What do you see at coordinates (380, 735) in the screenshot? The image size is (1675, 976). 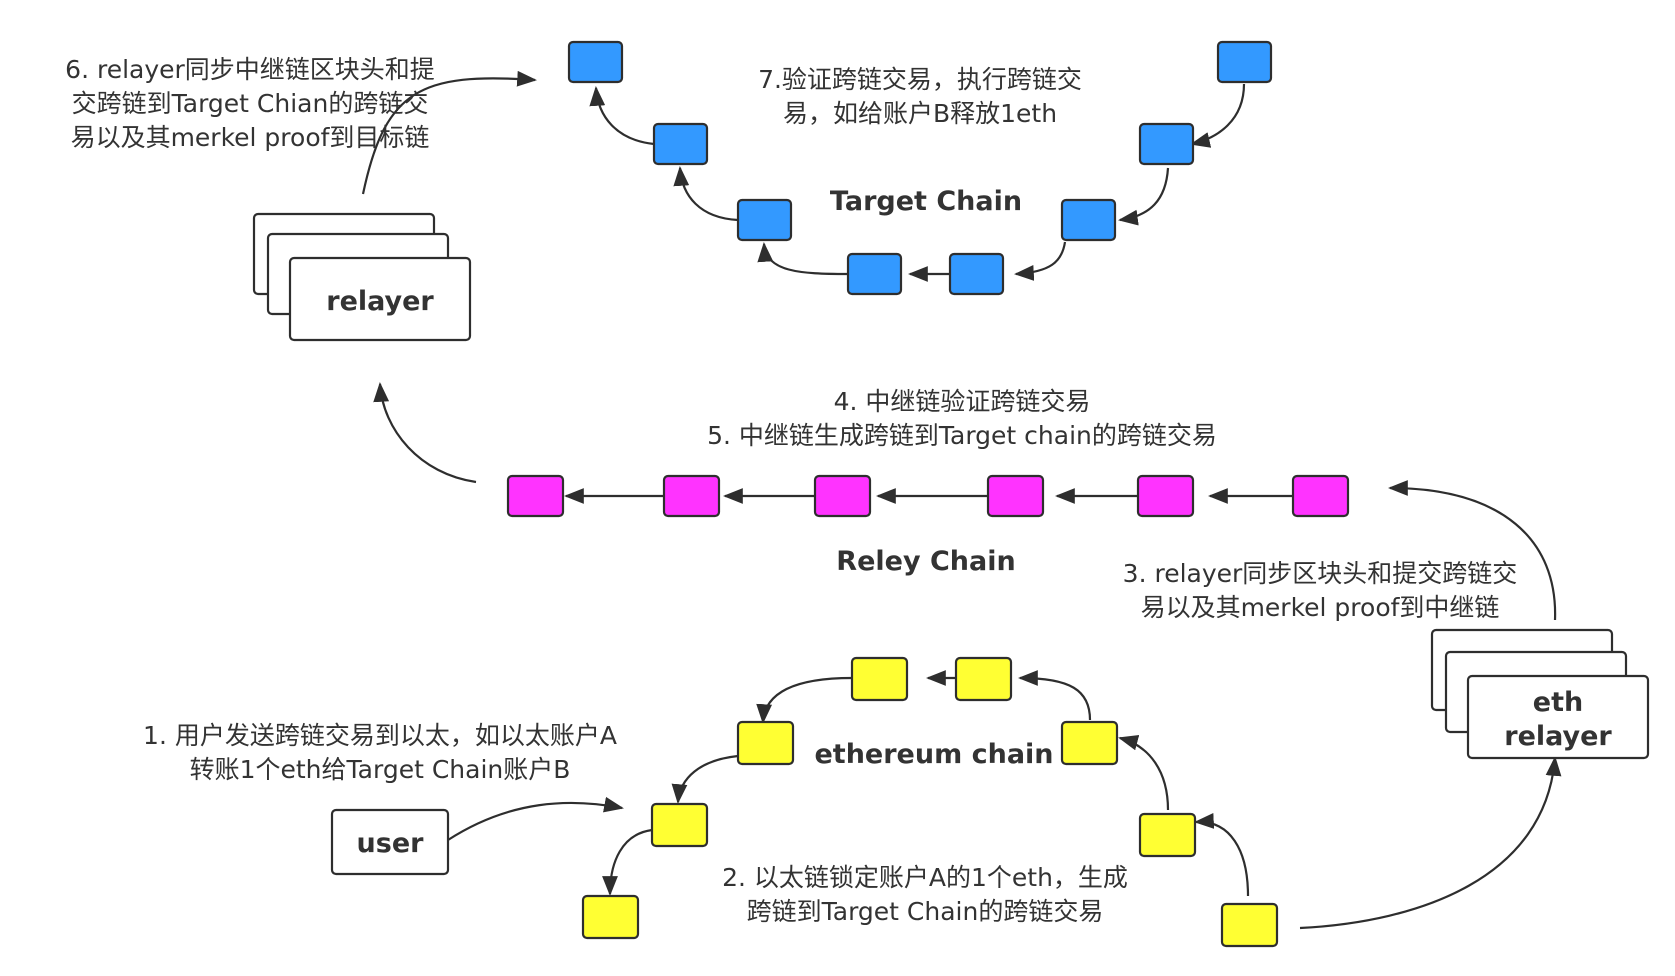 I see `step1-line1: 1. 用户发送跨链交易到以太，如以太账户A` at bounding box center [380, 735].